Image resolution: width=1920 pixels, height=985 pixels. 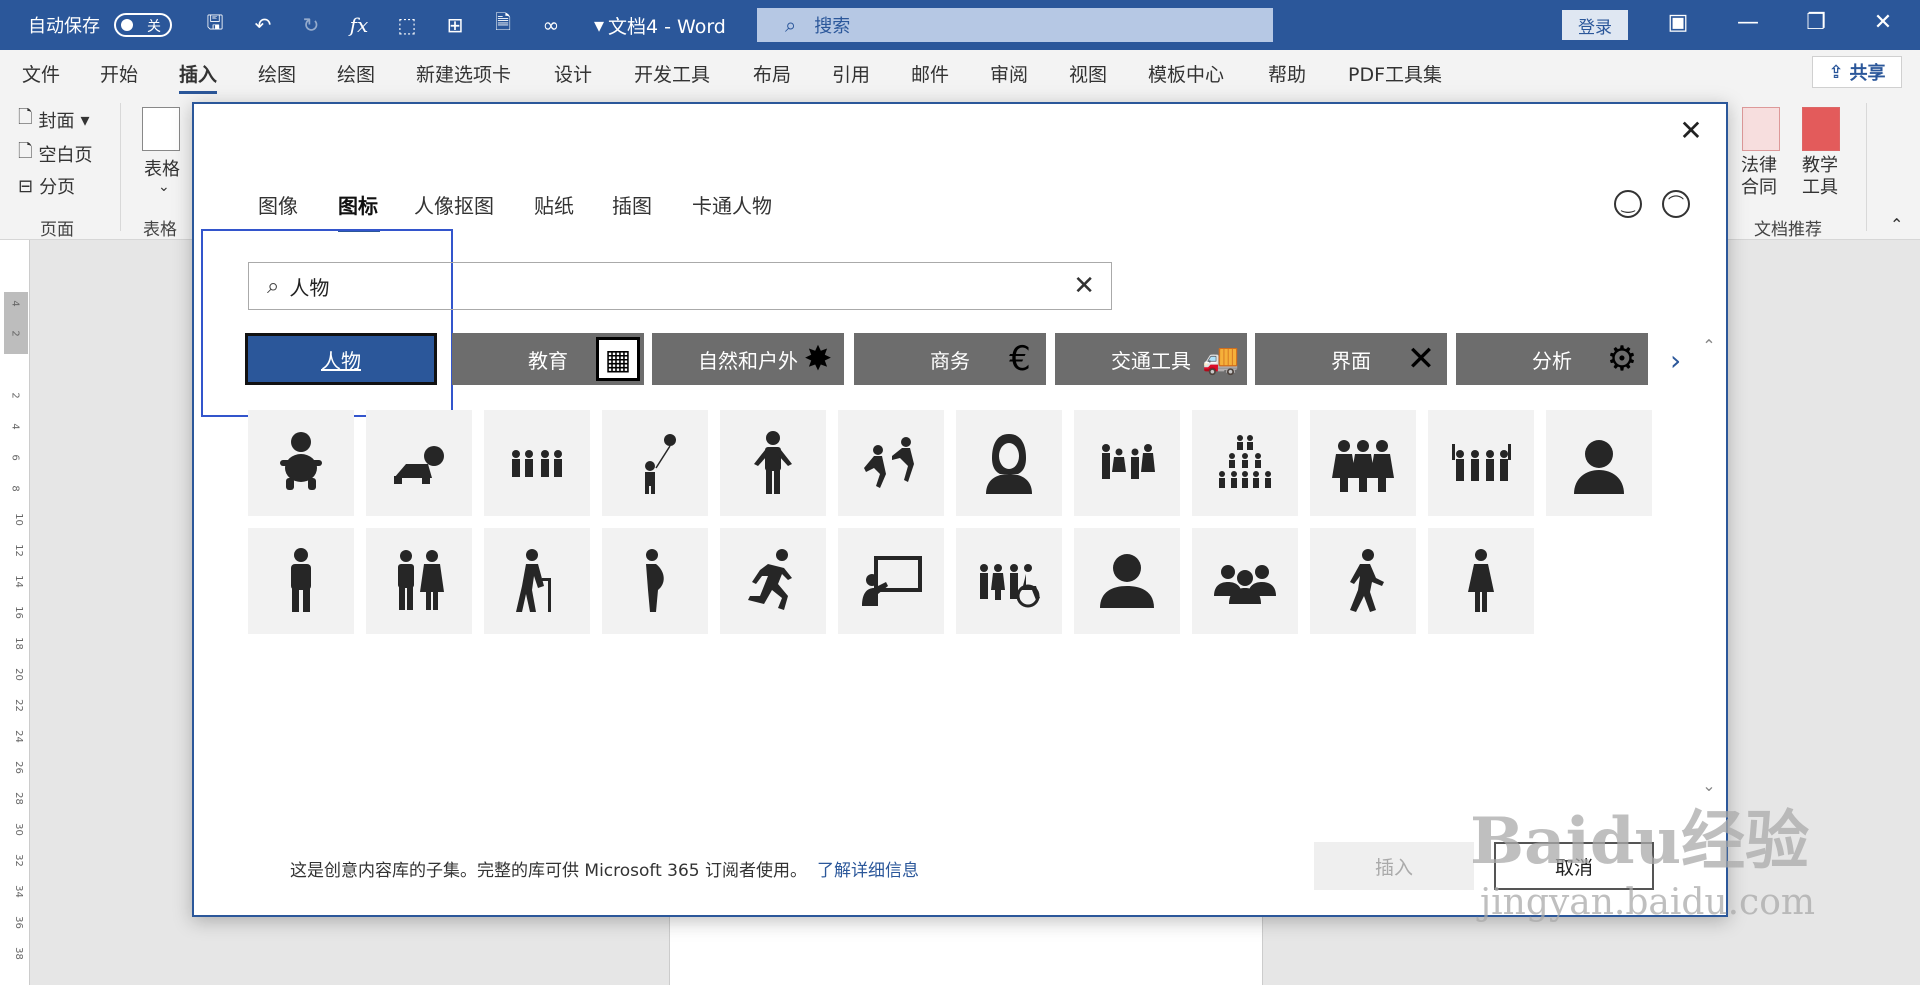 I want to click on save-icon: 🖫, so click(x=215, y=24).